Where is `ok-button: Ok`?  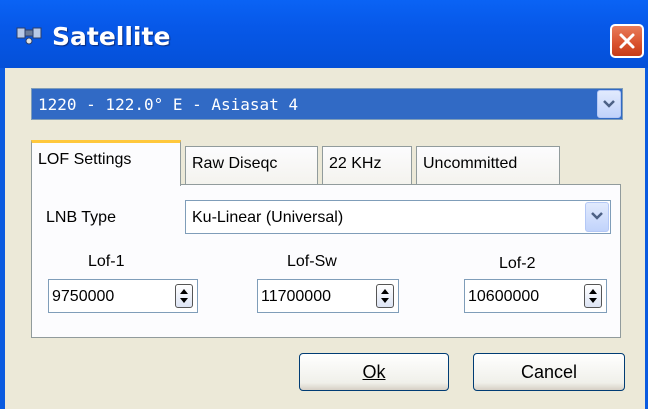
ok-button: Ok is located at coordinates (374, 372).